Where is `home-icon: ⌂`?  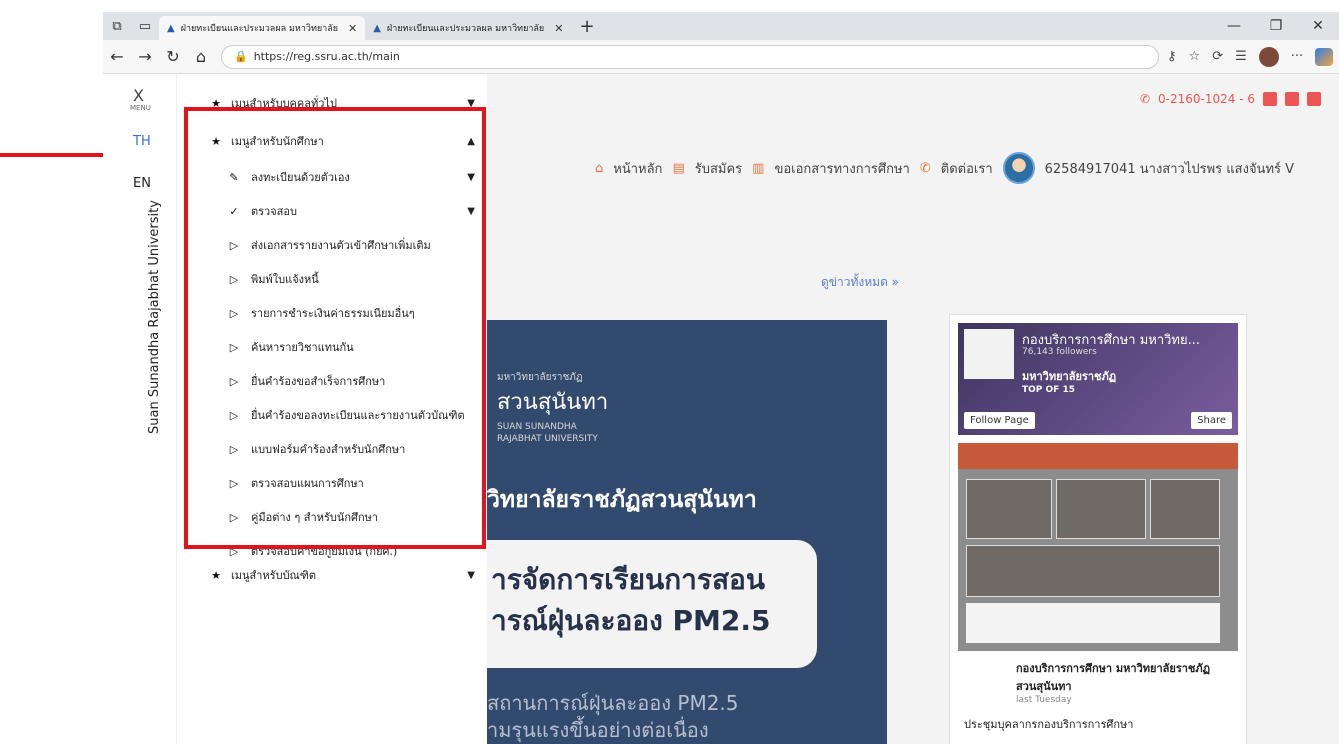 home-icon: ⌂ is located at coordinates (201, 56).